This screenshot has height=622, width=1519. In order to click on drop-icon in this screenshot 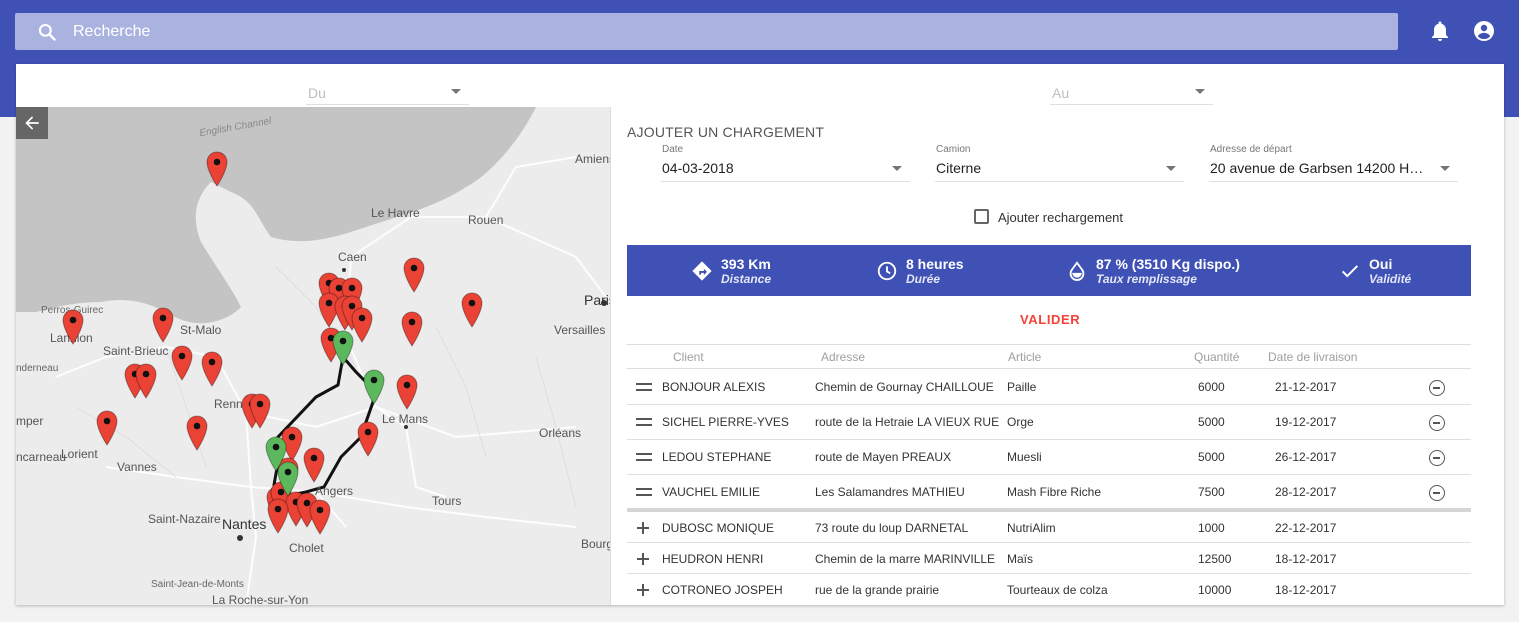, I will do `click(1077, 271)`.